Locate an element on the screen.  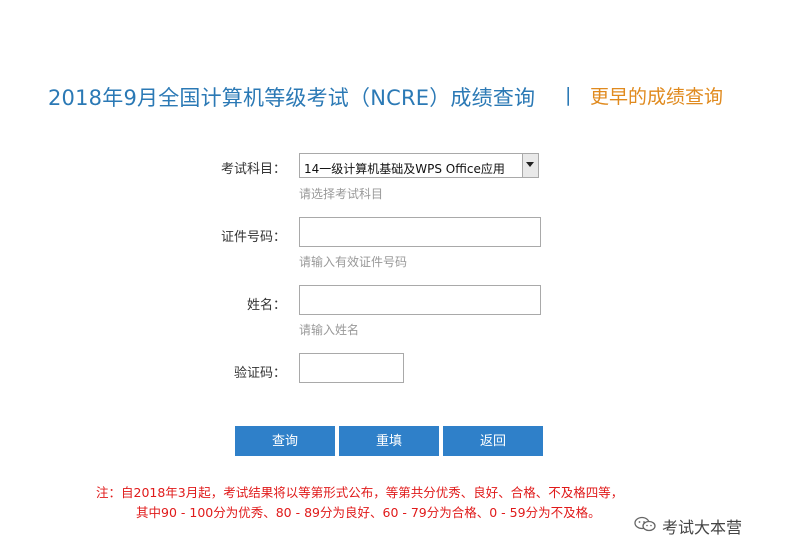
page-title: 2018年9月全国计算机等级考试（NCRE）成绩查询 is located at coordinates (292, 98).